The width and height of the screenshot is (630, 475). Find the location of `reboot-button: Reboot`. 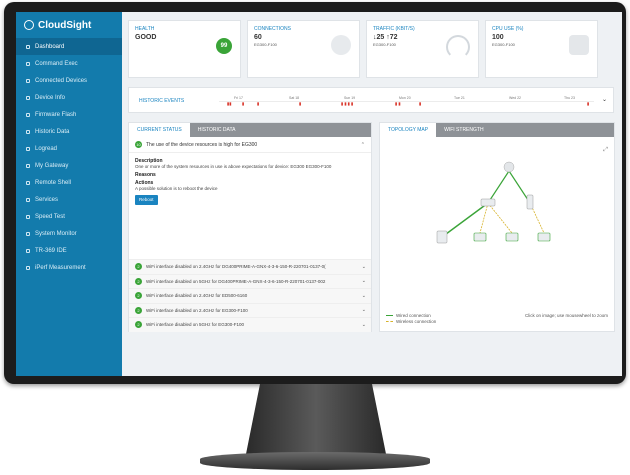

reboot-button: Reboot is located at coordinates (146, 200).